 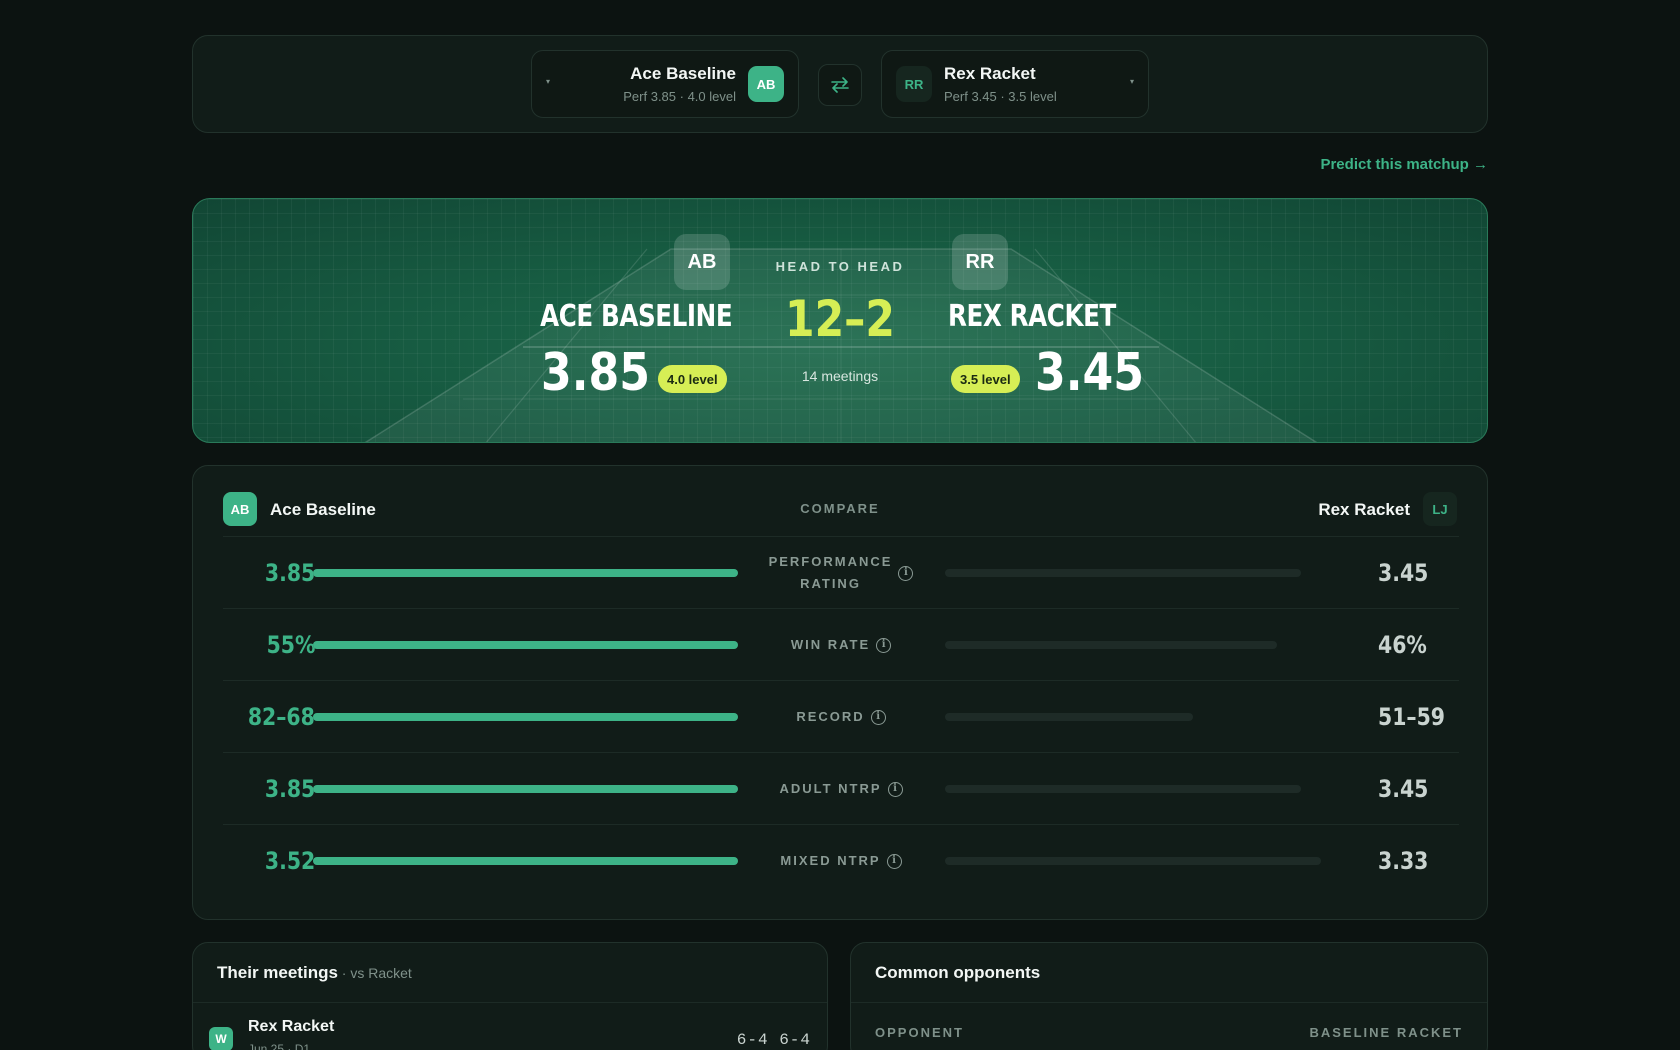 What do you see at coordinates (840, 266) in the screenshot?
I see `head-to-head-label: HEAD TO HEAD` at bounding box center [840, 266].